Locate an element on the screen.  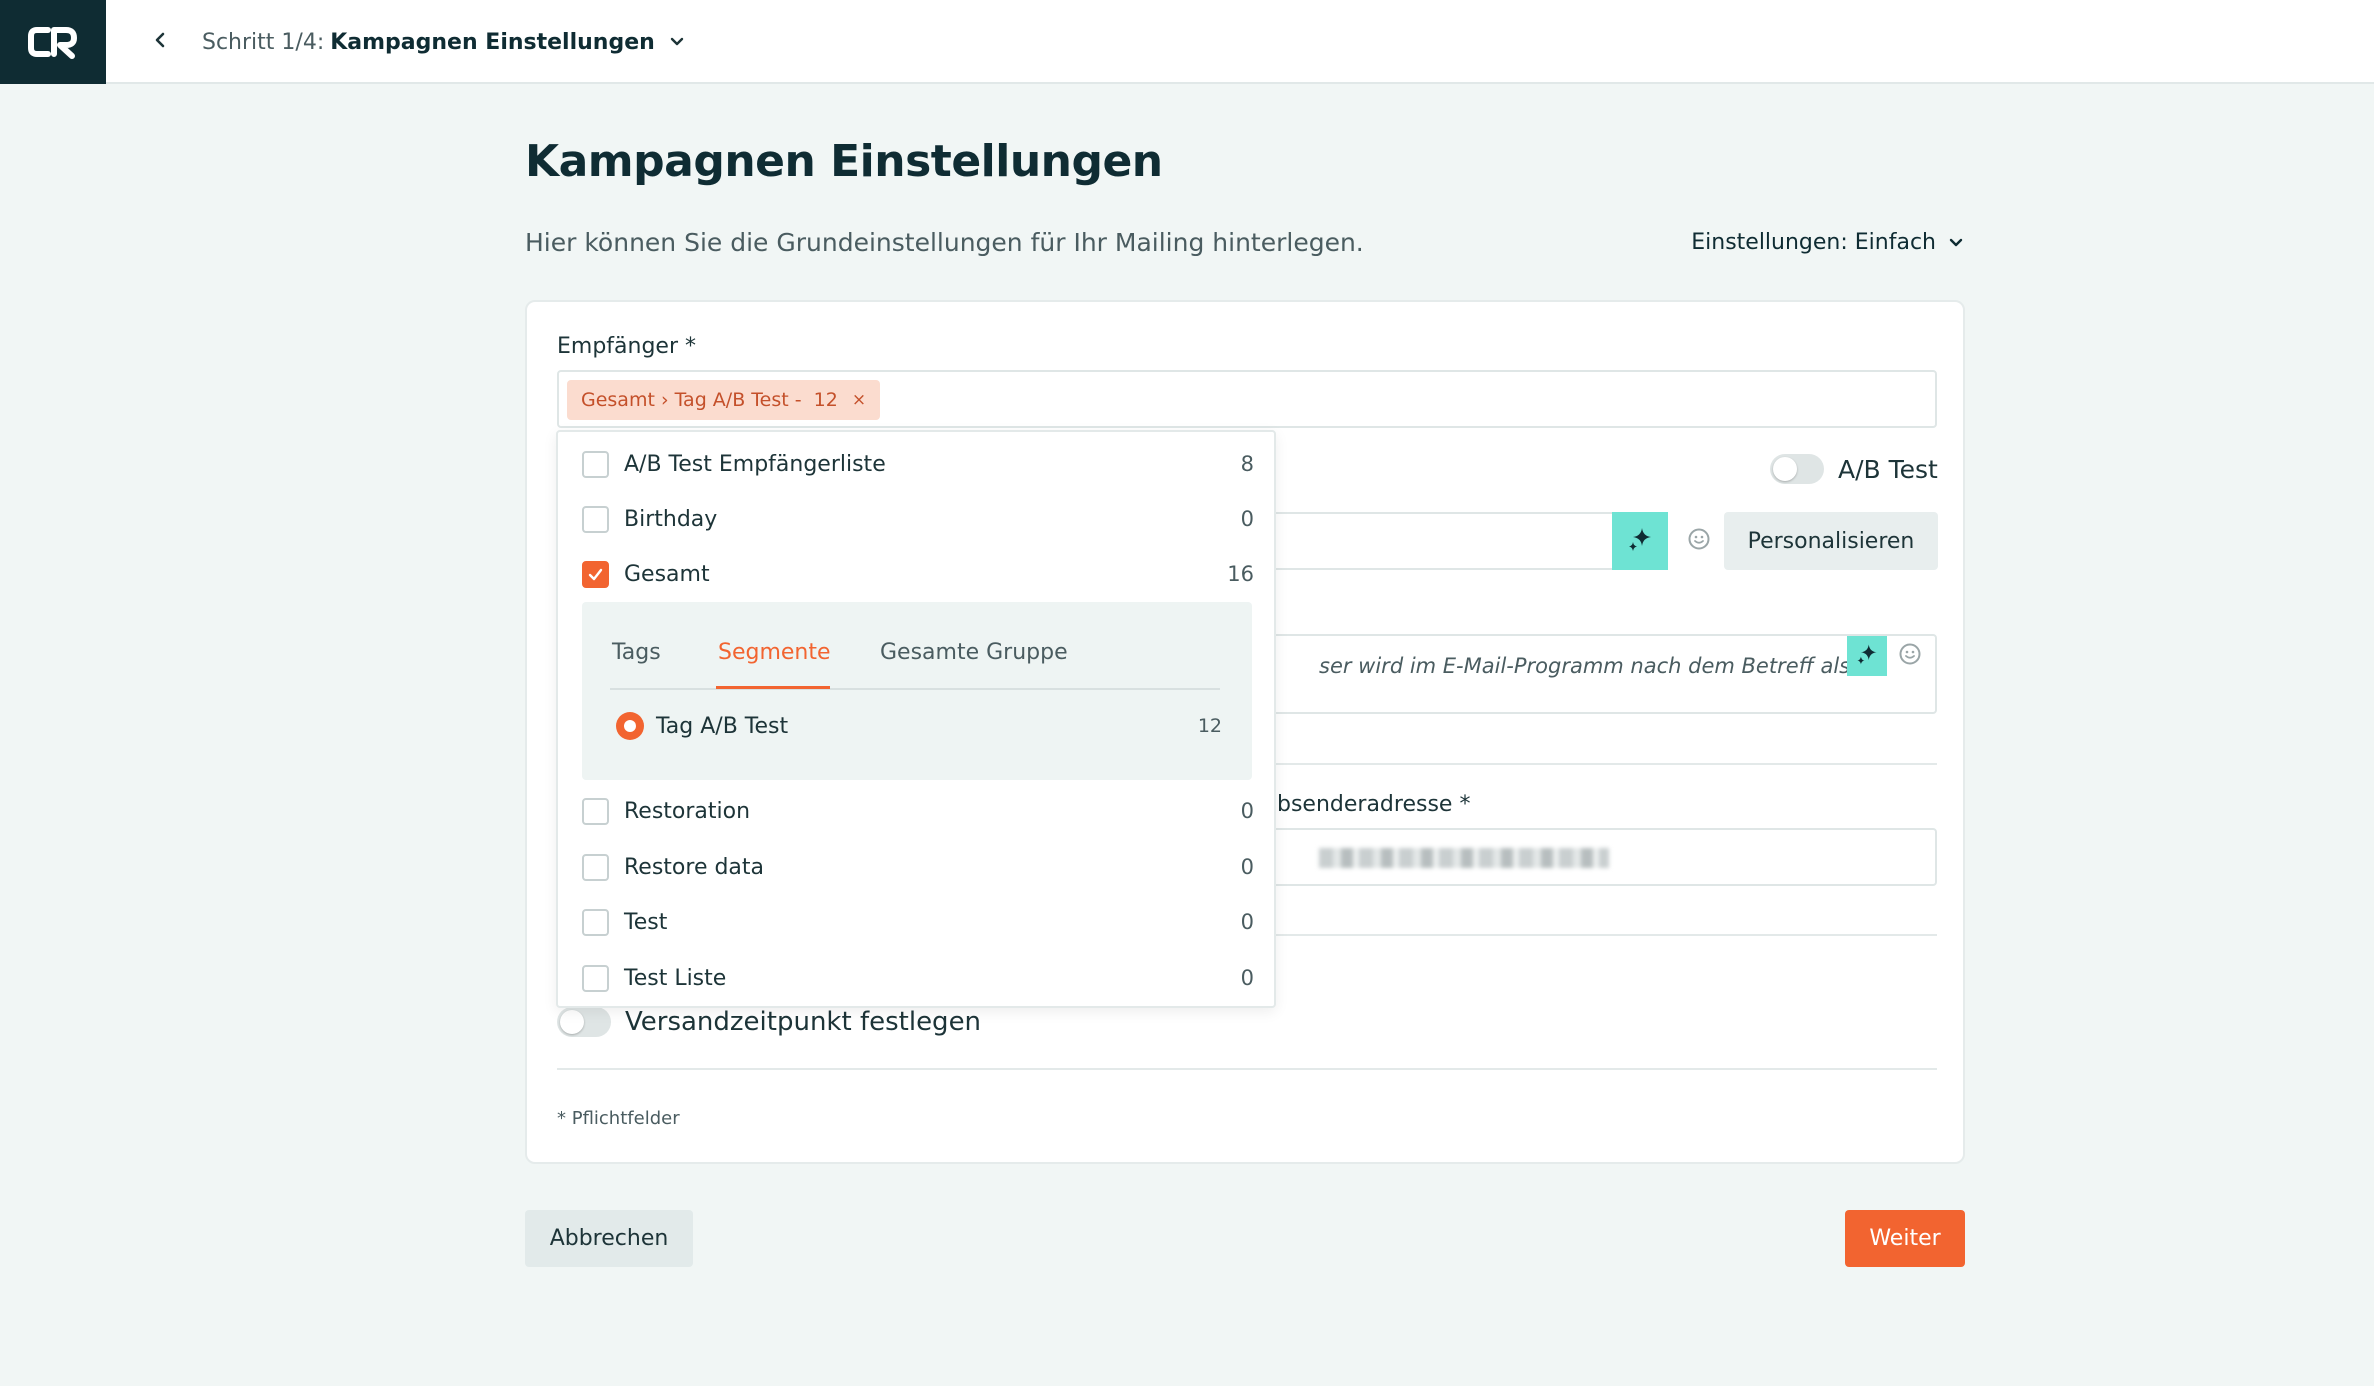
emoji-button-preheader is located at coordinates (1910, 656).